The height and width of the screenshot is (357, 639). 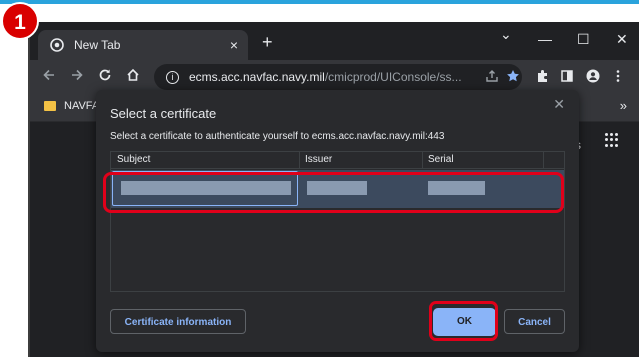 I want to click on column-subject: Subject, so click(x=133, y=159).